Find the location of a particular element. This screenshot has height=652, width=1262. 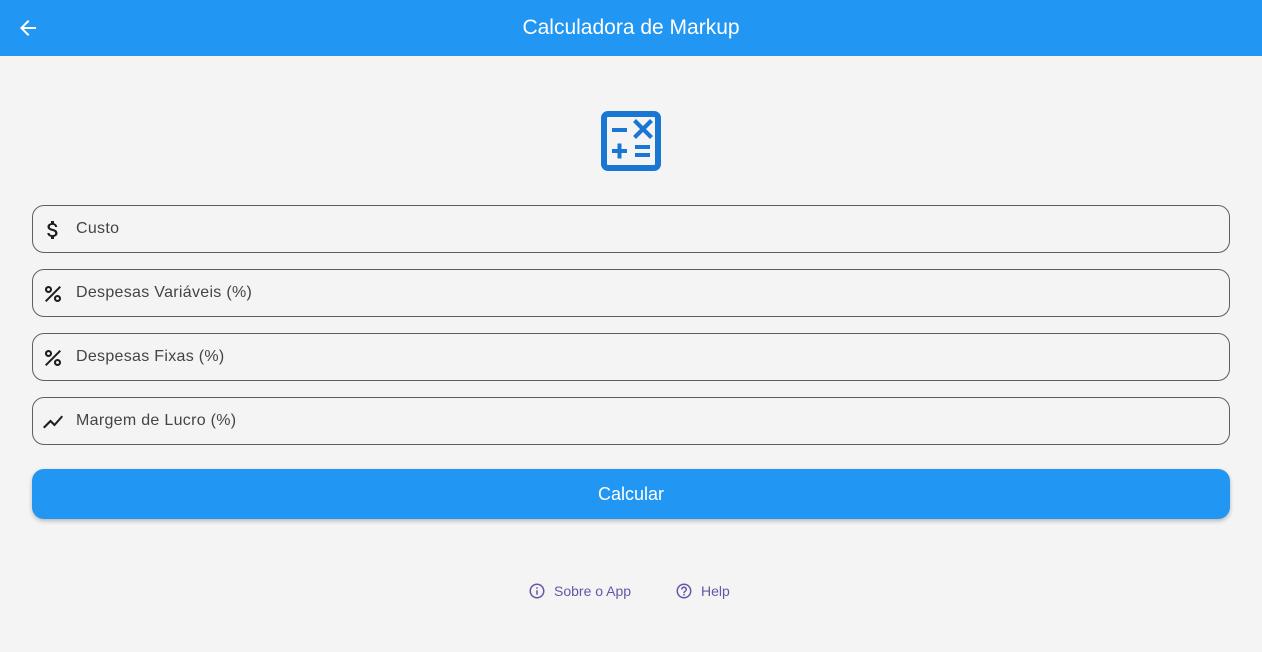

calculate-icon is located at coordinates (631, 141).